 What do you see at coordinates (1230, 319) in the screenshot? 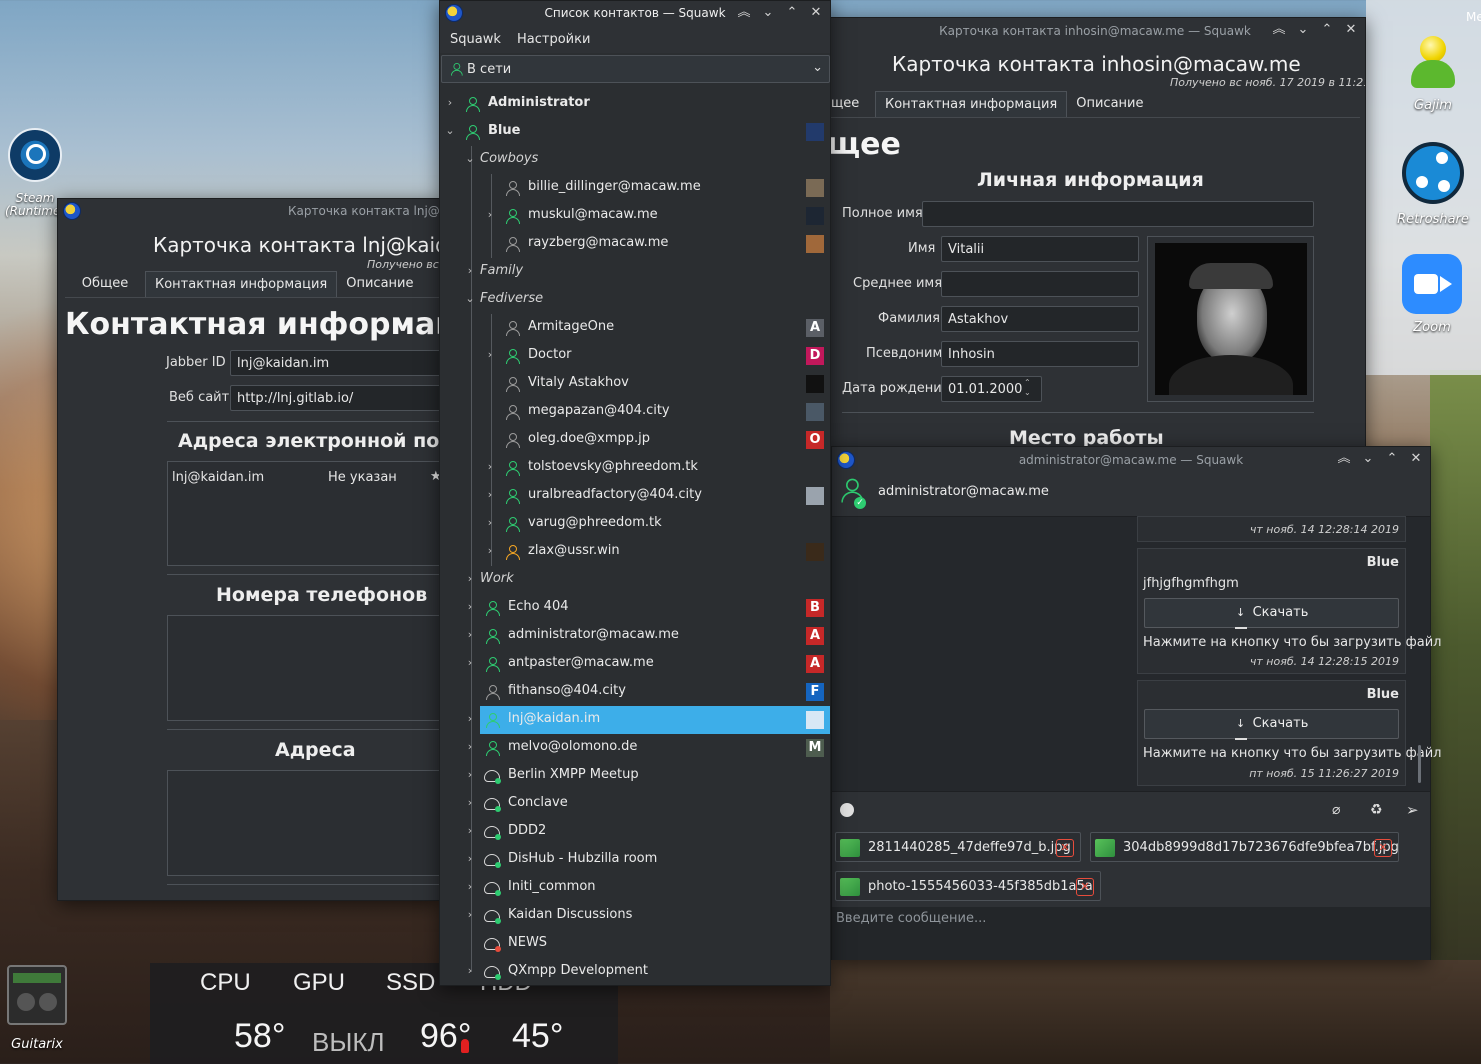
I see `avatar-frame` at bounding box center [1230, 319].